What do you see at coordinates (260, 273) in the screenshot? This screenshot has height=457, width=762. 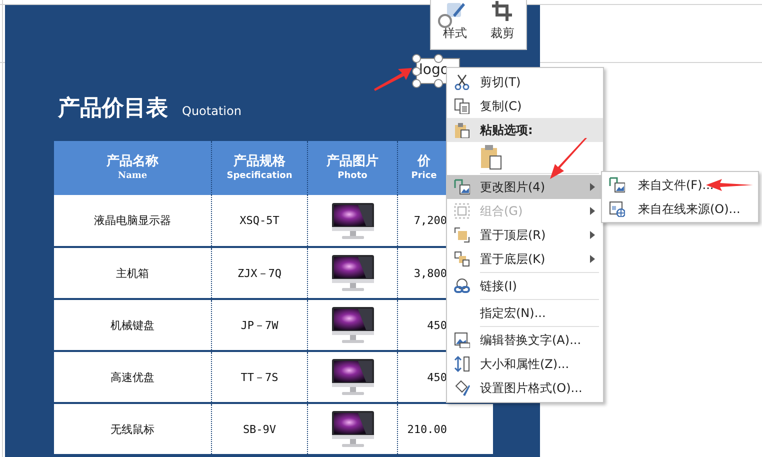 I see `table-cell: ZJX－7Q` at bounding box center [260, 273].